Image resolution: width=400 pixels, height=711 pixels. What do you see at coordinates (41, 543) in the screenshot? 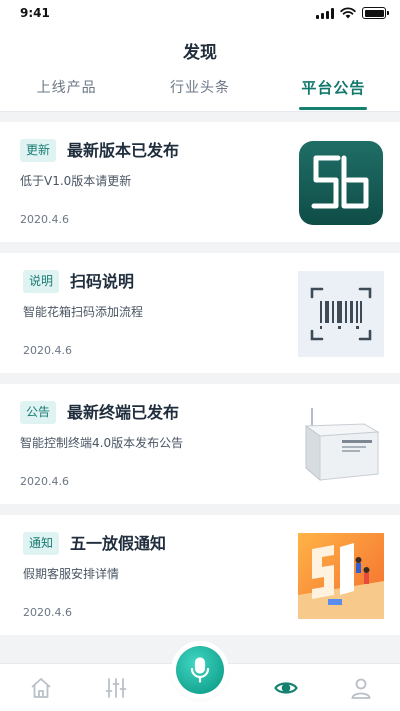
I see `card-tag: 通知` at bounding box center [41, 543].